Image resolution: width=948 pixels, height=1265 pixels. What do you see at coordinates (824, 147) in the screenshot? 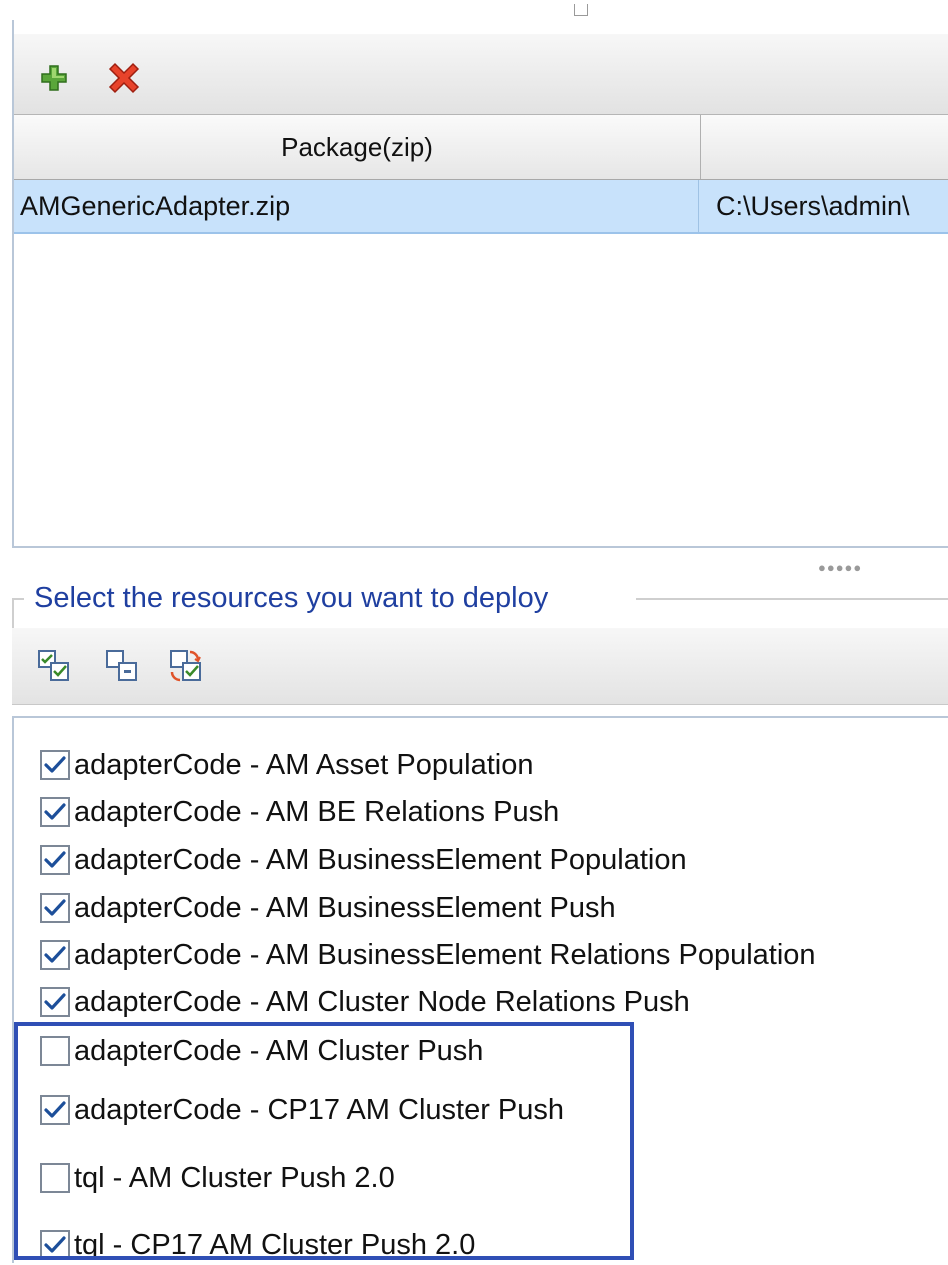
I see `column-header-path` at bounding box center [824, 147].